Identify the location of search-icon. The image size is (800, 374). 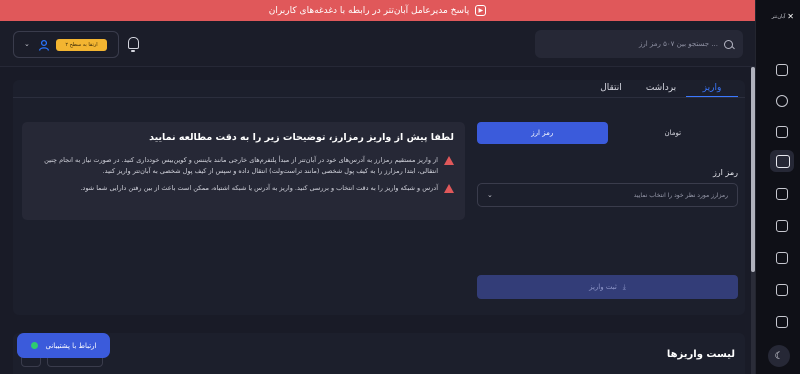
(728, 44).